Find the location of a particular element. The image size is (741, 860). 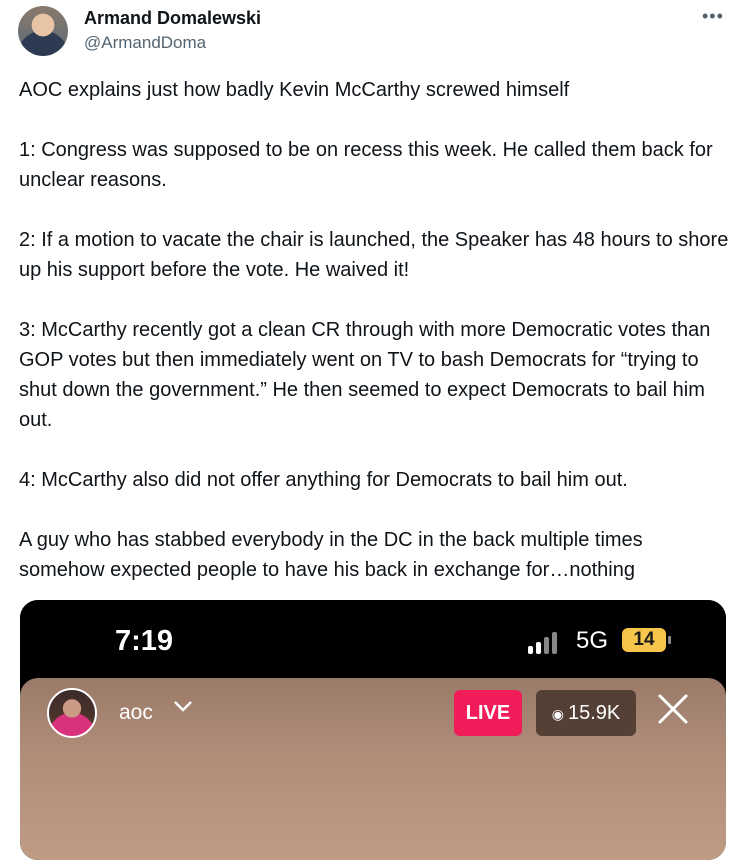

phone-status-bar: 7:19 5G 14 is located at coordinates (373, 640).